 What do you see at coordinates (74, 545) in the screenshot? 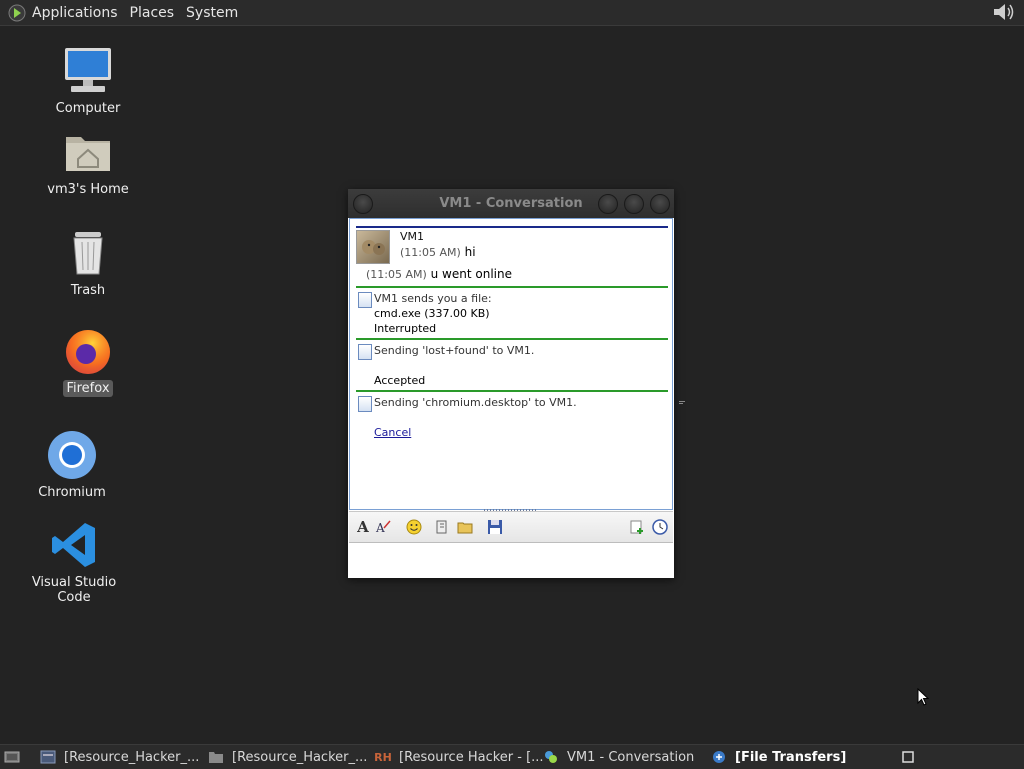
I see `vscode-icon` at bounding box center [74, 545].